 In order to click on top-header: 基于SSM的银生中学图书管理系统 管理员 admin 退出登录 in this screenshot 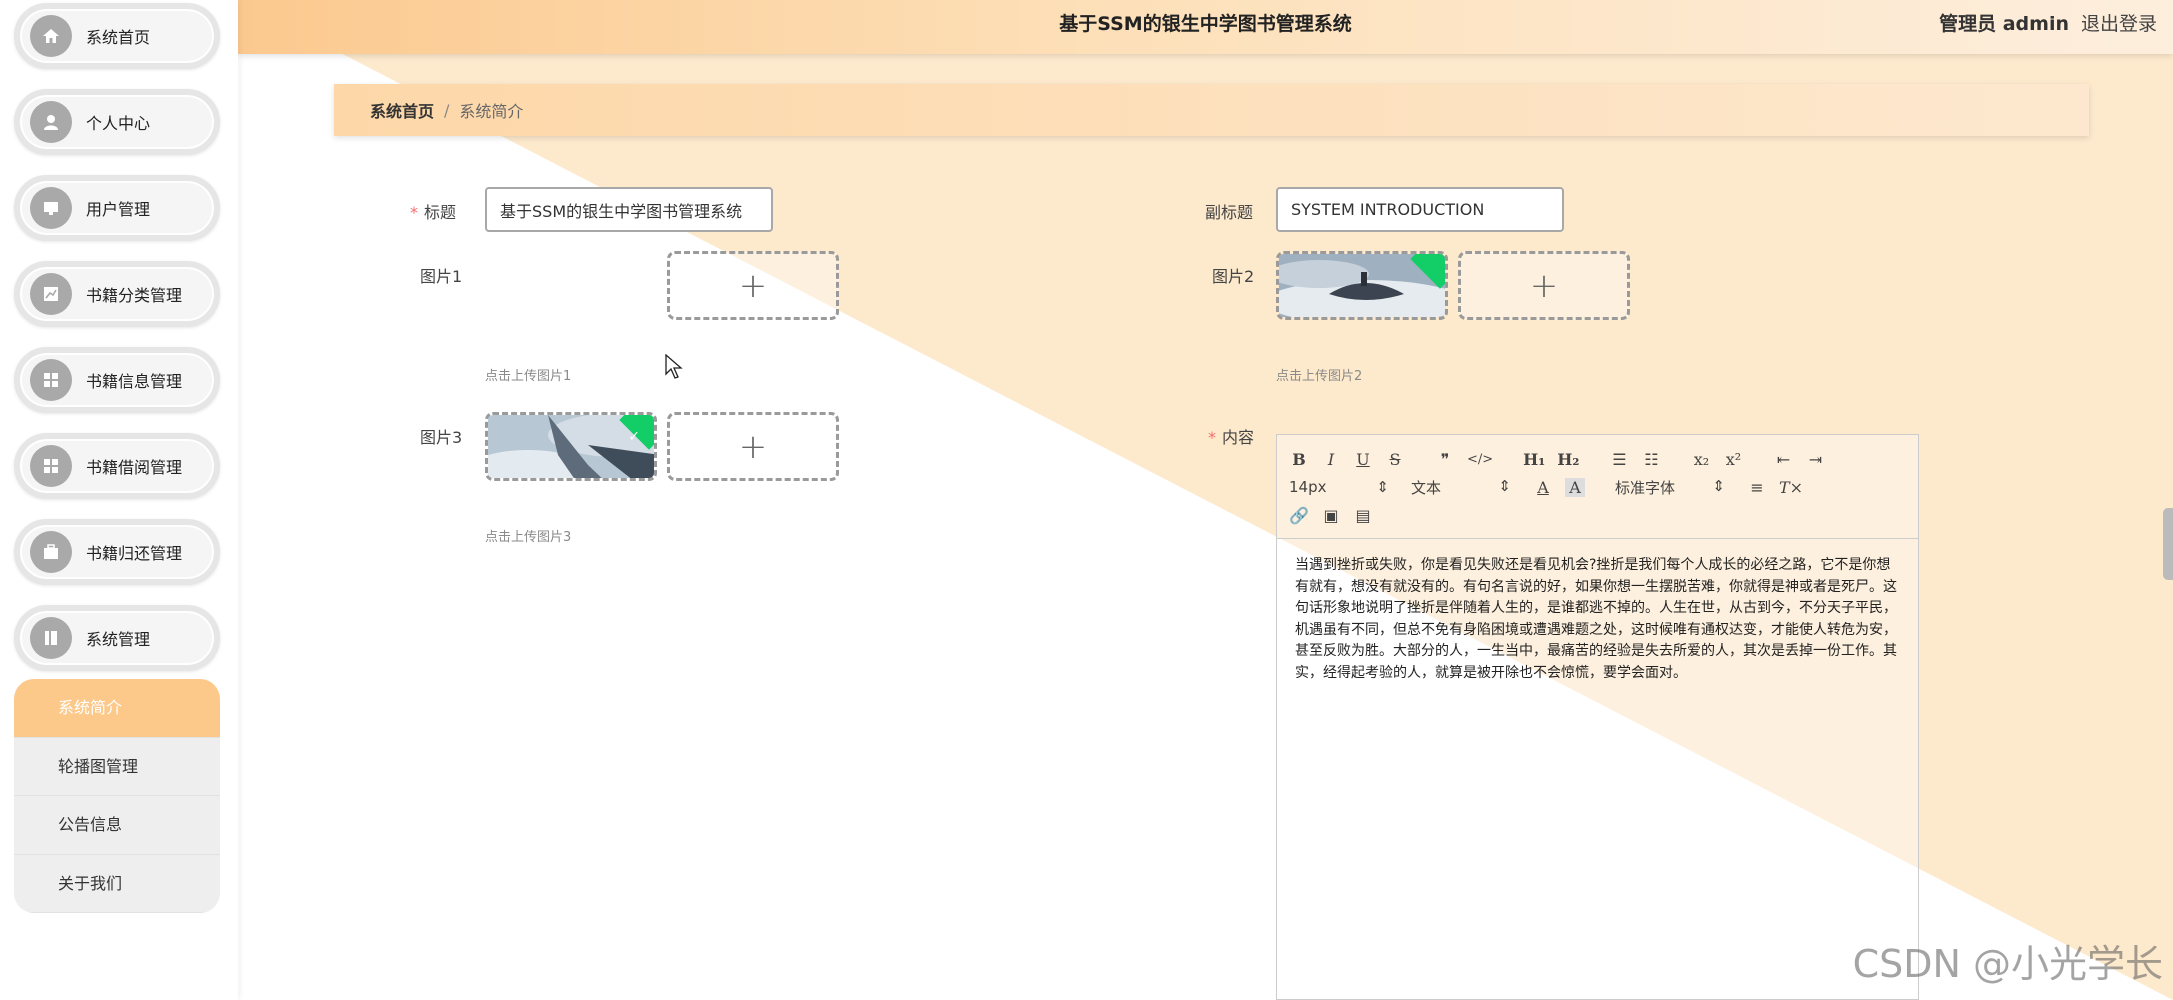, I will do `click(1205, 27)`.